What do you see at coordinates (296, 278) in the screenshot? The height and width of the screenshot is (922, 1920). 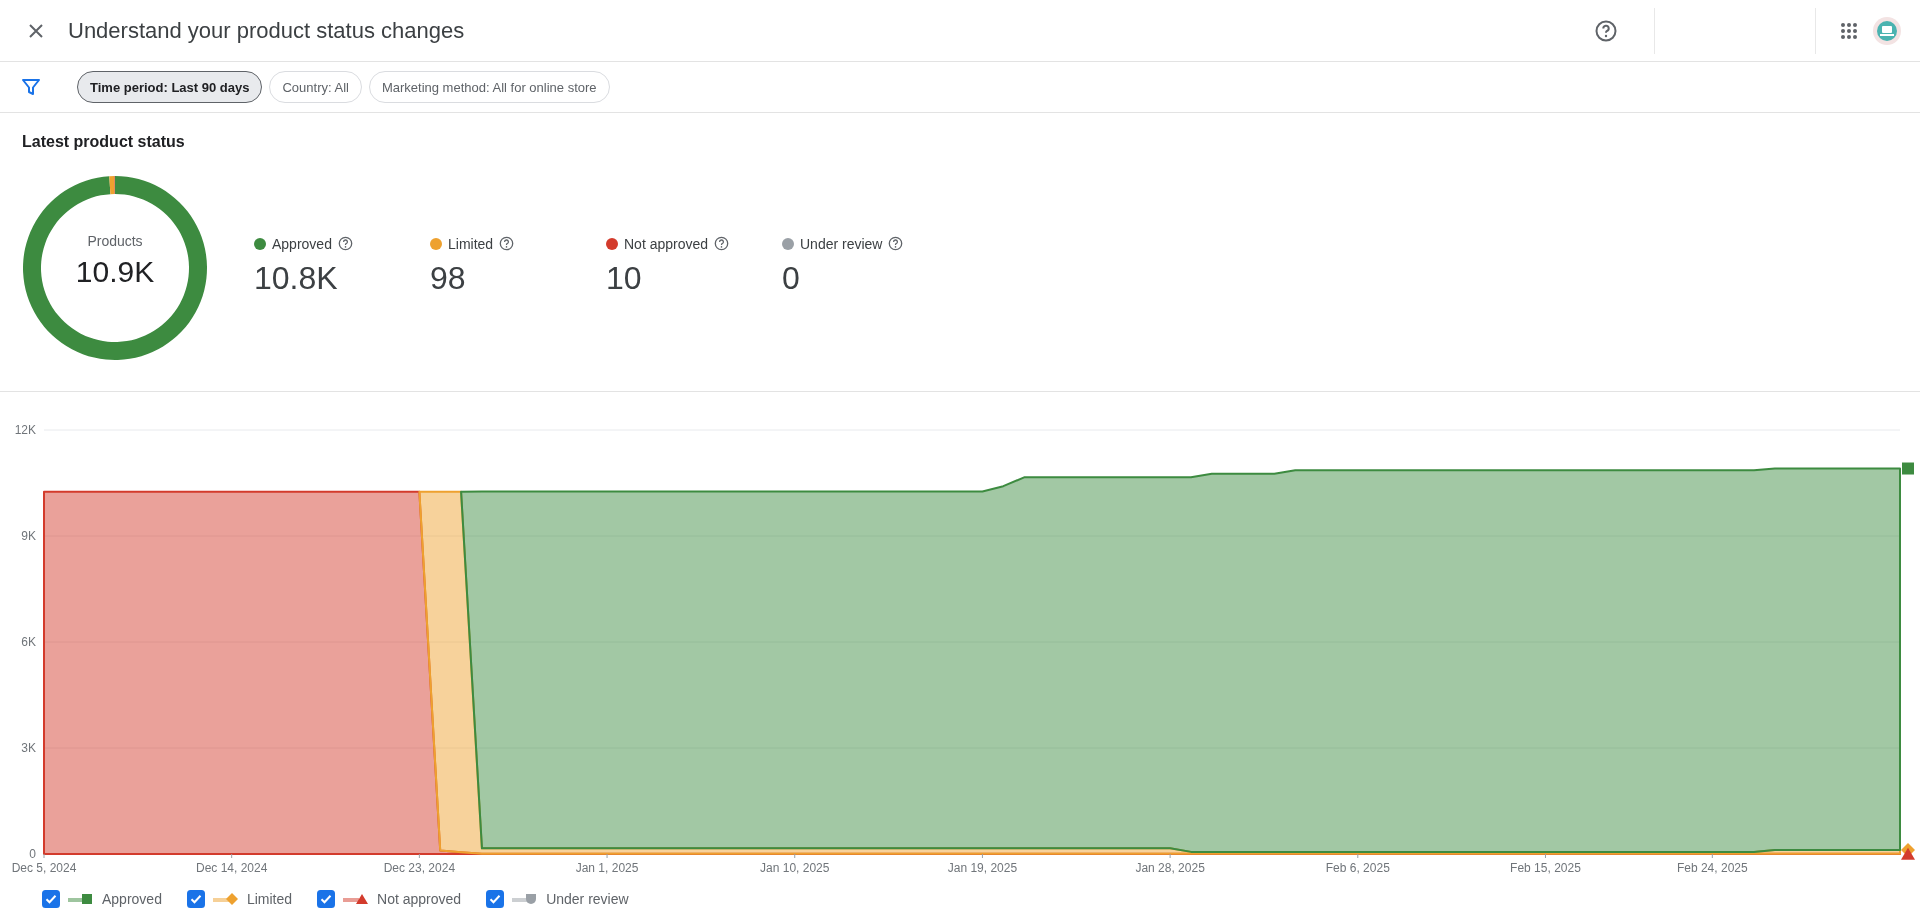 I see `status-count: 10.8K` at bounding box center [296, 278].